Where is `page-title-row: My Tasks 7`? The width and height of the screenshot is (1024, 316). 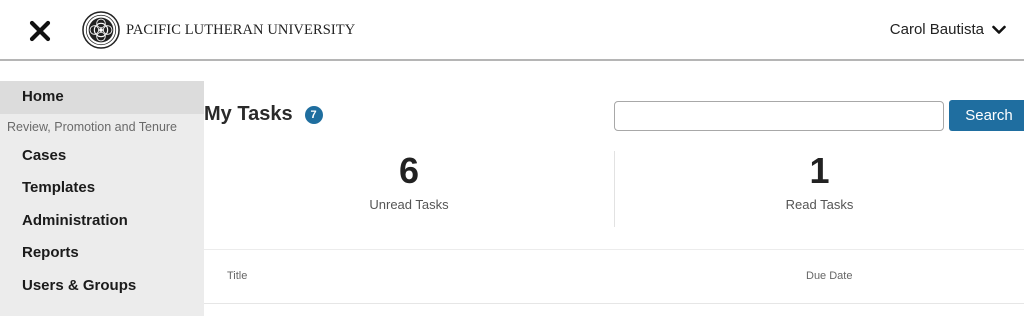 page-title-row: My Tasks 7 is located at coordinates (263, 114).